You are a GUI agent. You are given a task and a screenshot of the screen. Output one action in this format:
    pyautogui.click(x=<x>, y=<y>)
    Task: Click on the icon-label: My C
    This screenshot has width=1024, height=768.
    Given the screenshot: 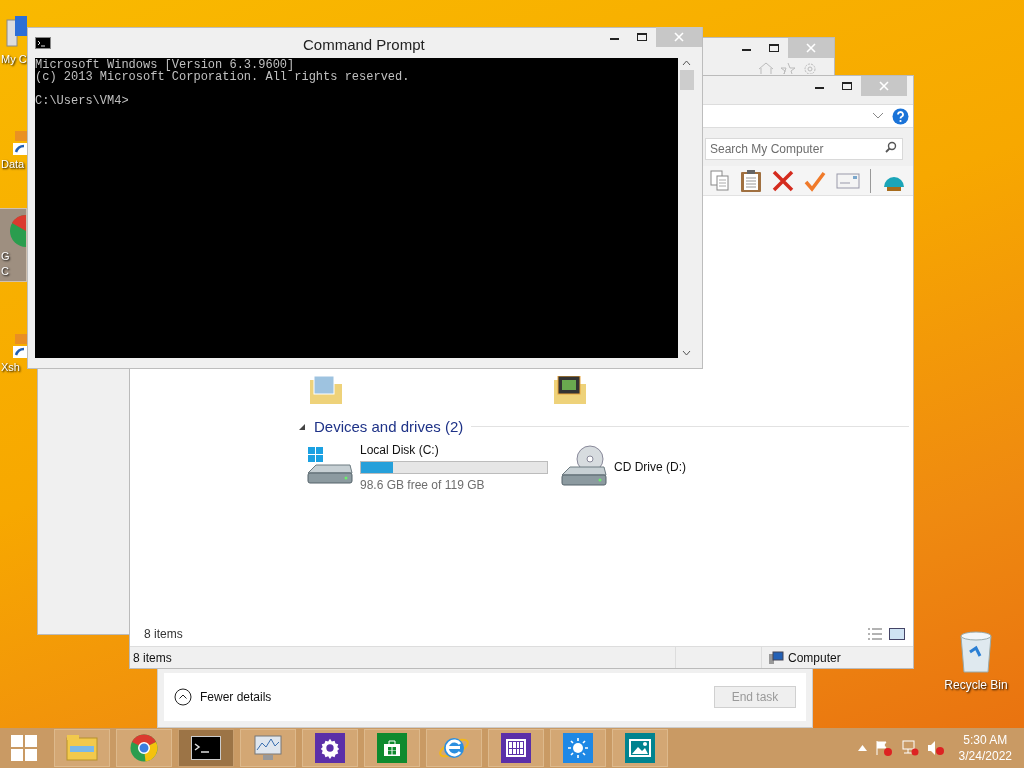 What is the action you would take?
    pyautogui.click(x=14, y=59)
    